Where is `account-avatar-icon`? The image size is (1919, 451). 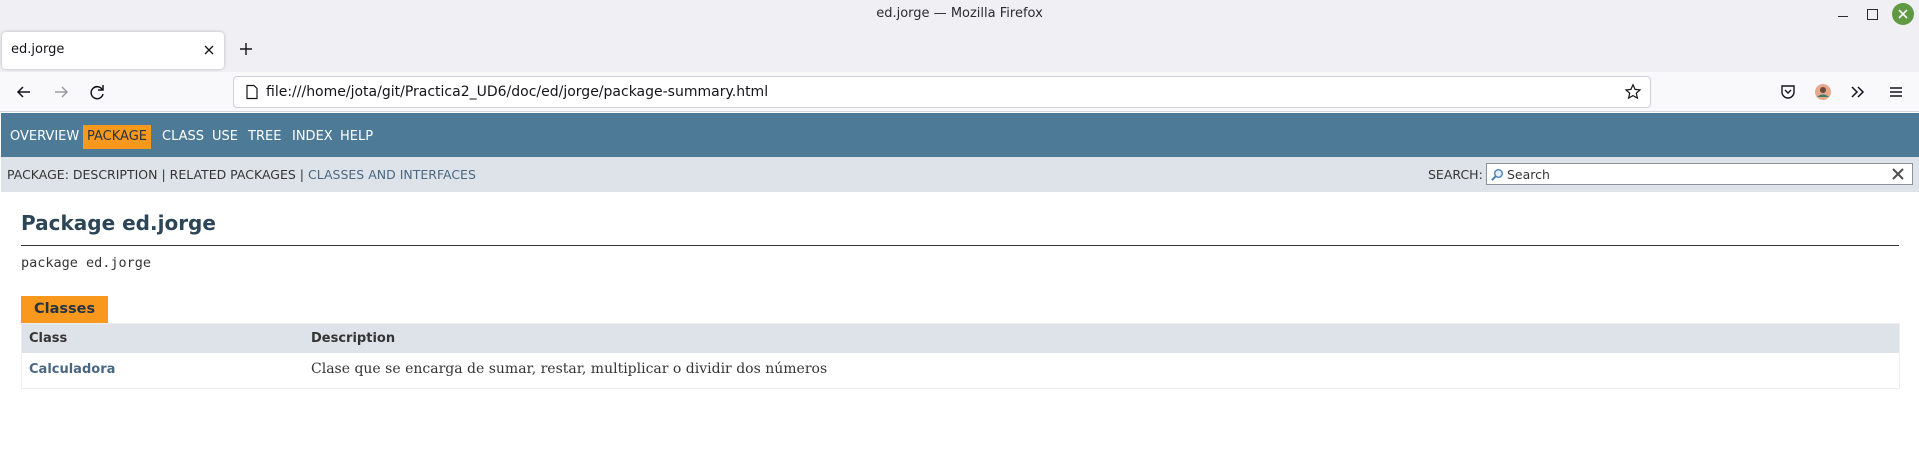 account-avatar-icon is located at coordinates (1823, 92).